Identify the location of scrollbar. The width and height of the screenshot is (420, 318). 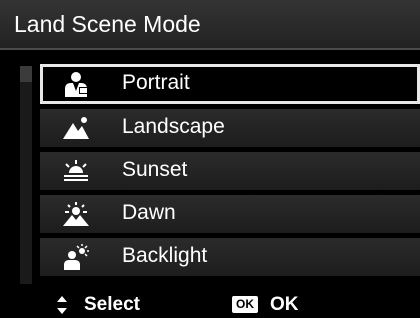
(26, 175).